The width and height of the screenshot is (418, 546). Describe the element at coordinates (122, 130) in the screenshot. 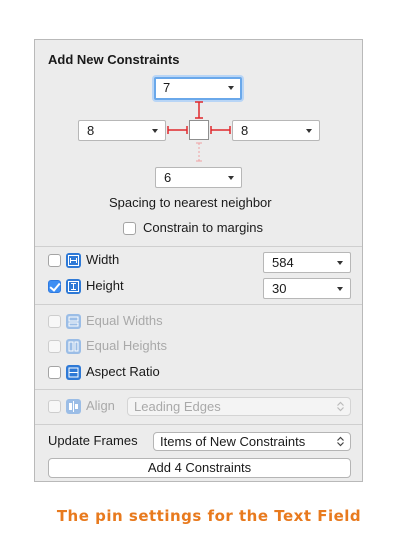

I see `left-spacing-field: 8` at that location.